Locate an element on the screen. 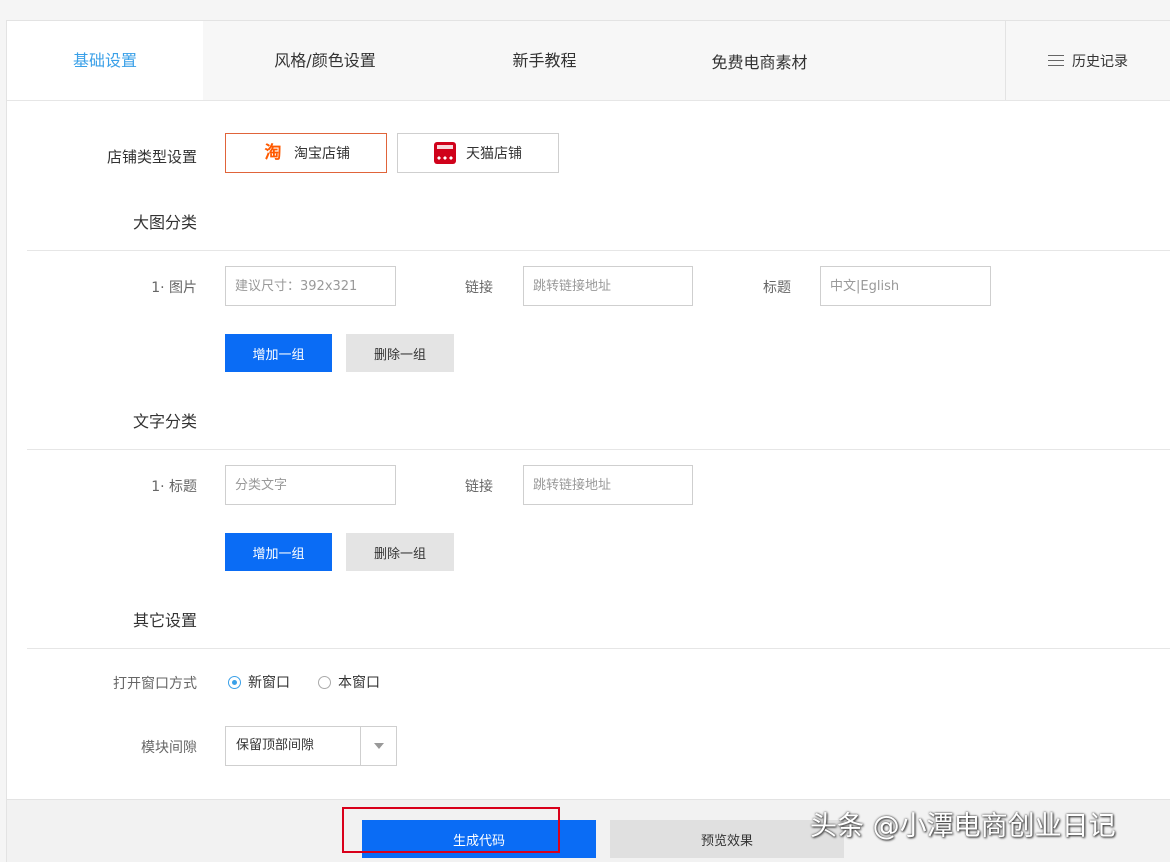 This screenshot has height=862, width=1170. big-image-link-input is located at coordinates (608, 286).